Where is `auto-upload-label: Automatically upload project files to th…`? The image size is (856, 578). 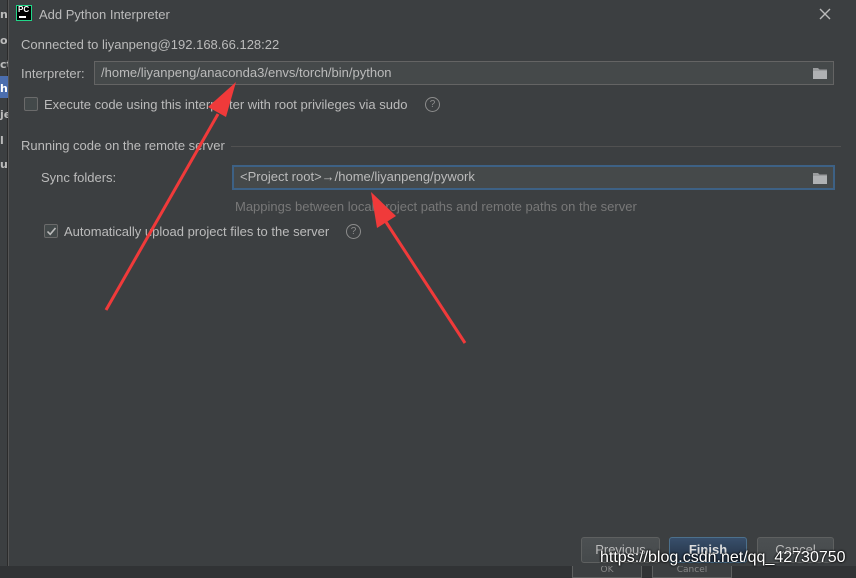
auto-upload-label: Automatically upload project files to th… is located at coordinates (197, 231).